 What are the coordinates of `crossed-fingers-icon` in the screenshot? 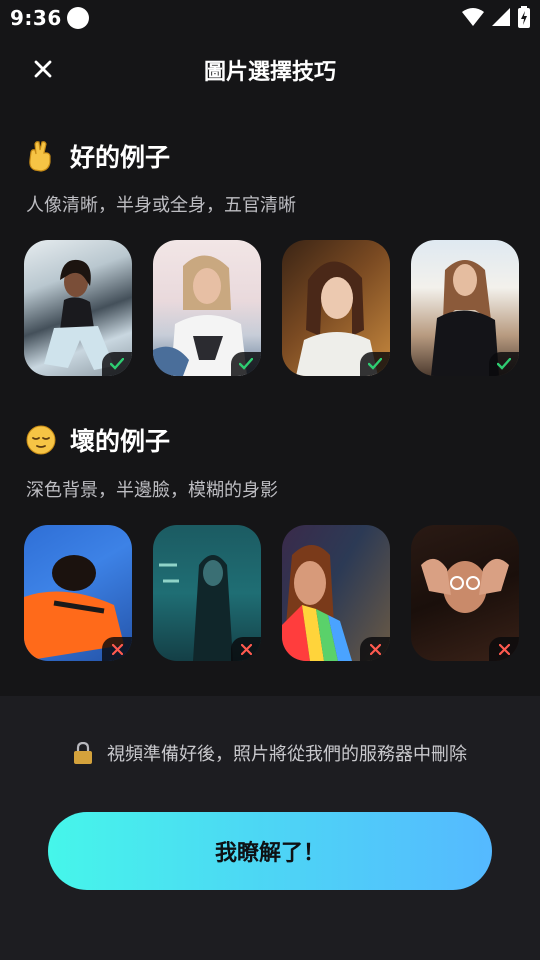 It's located at (41, 156).